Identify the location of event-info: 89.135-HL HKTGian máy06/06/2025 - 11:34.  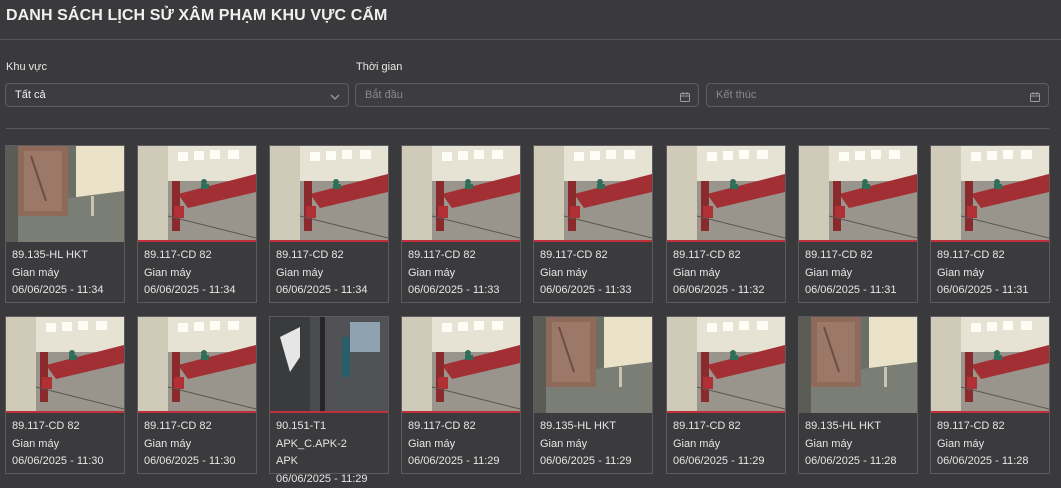
(58, 273).